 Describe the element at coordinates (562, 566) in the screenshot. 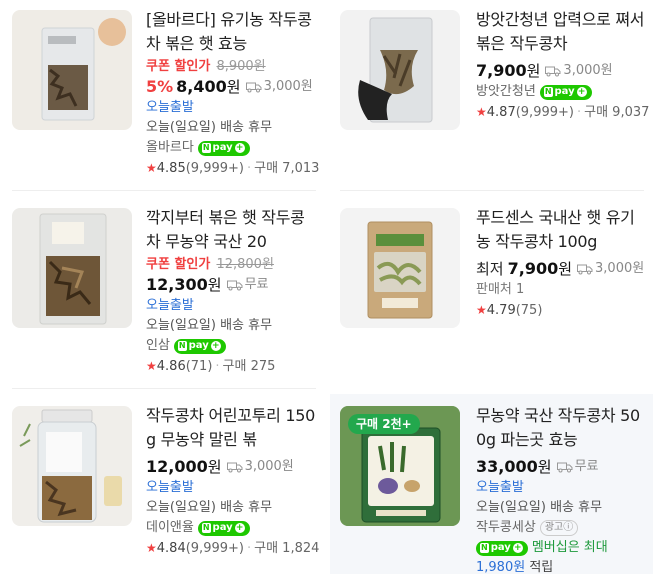

I see `points-row: 1,980원 적립` at that location.